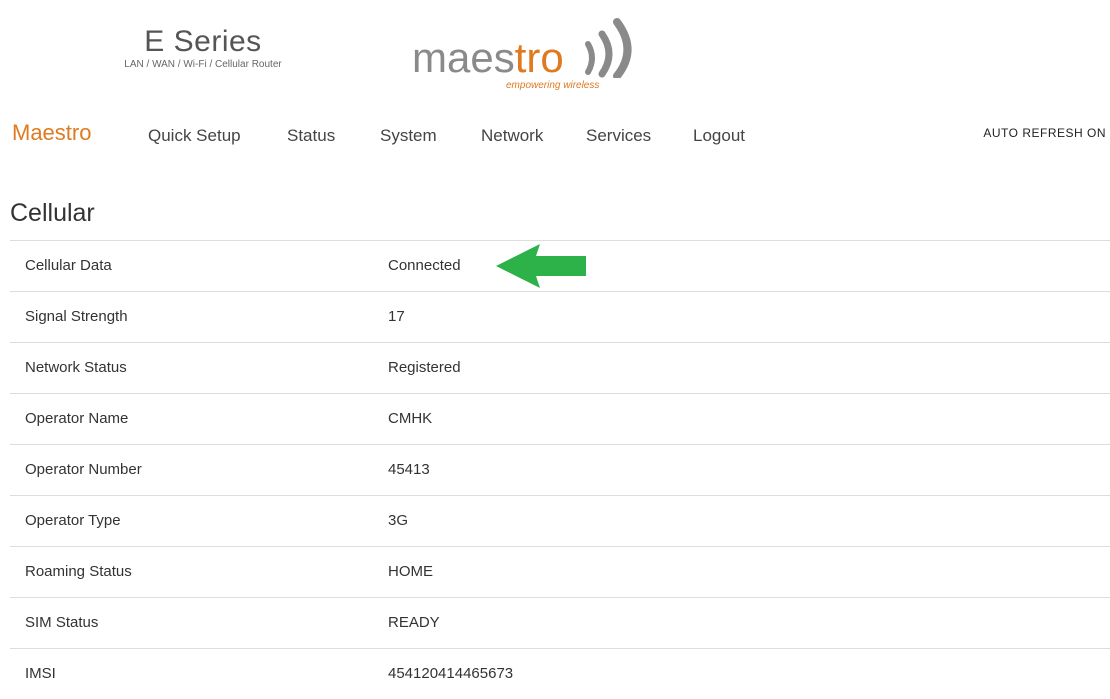 The height and width of the screenshot is (699, 1110). Describe the element at coordinates (560, 623) in the screenshot. I see `table-row-sim-status: SIM Status READY` at that location.